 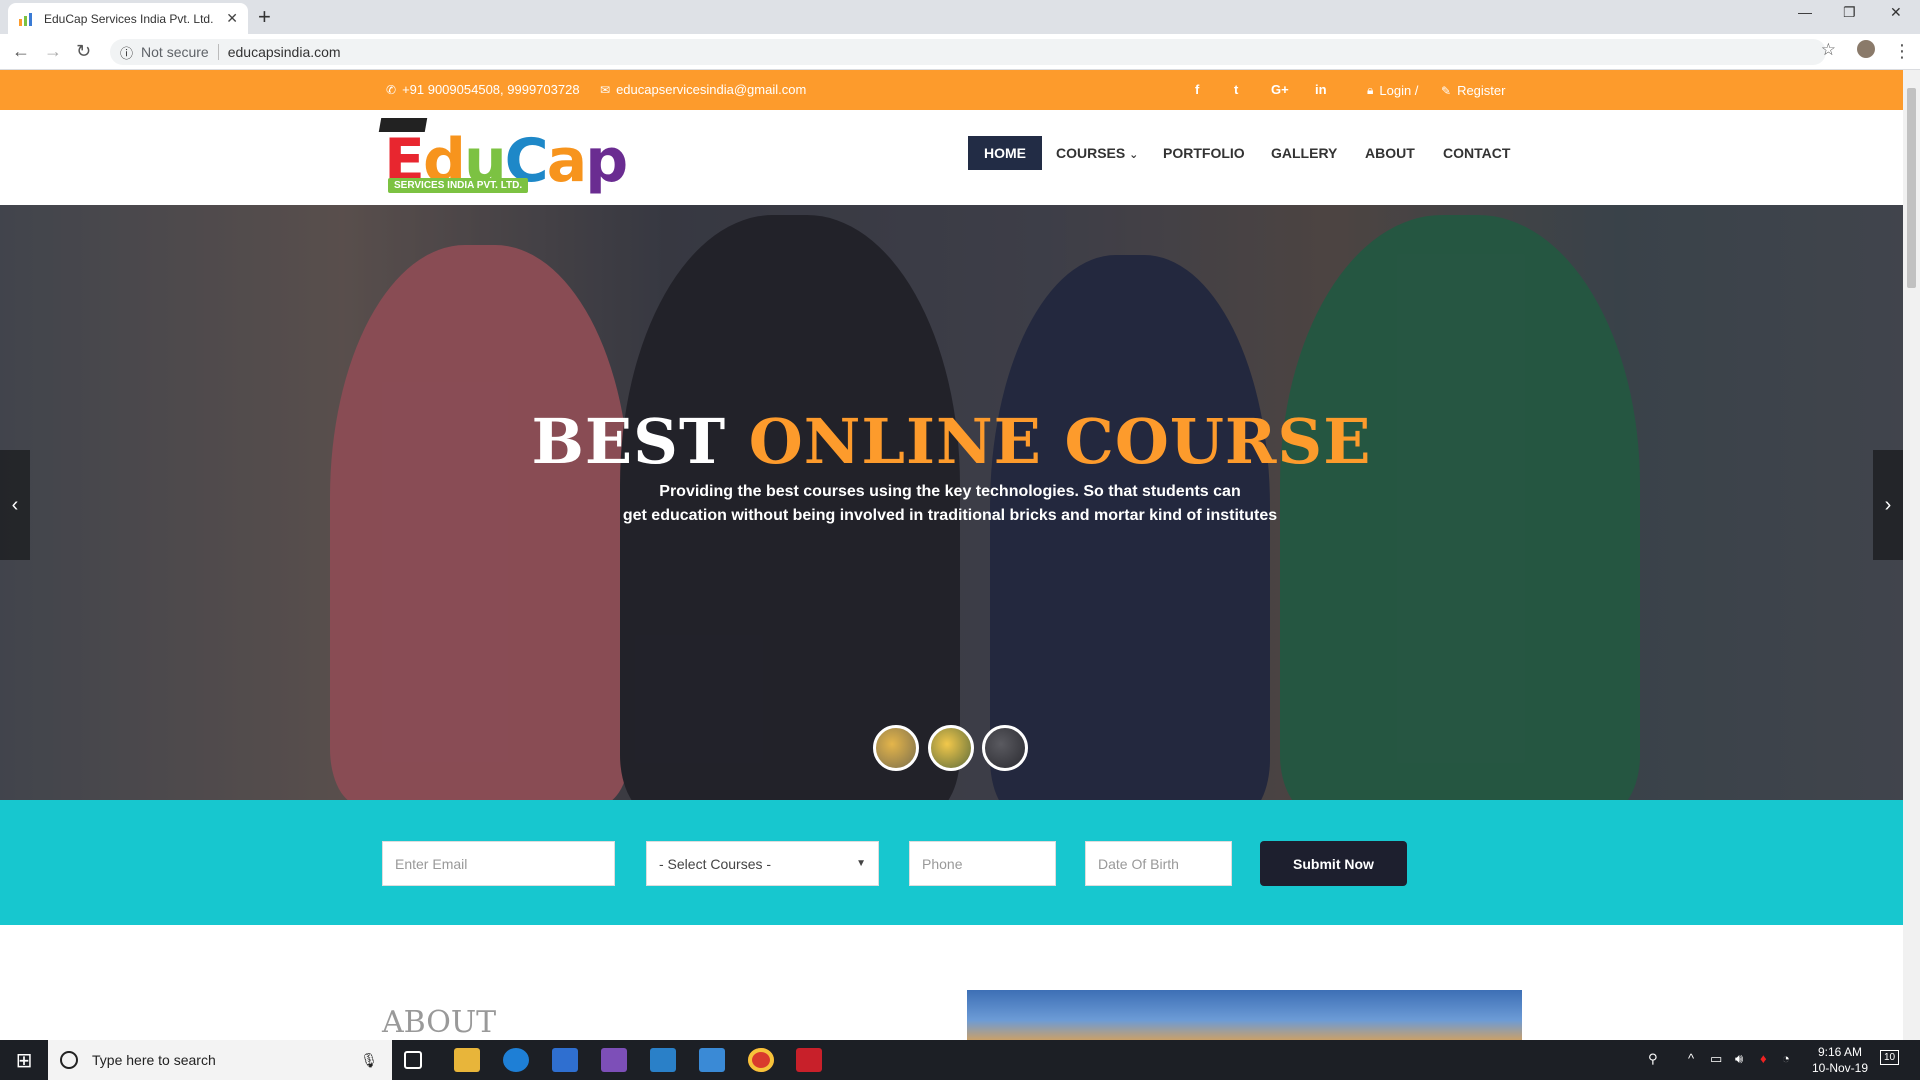 I want to click on taskbar-search: Type here to search 🎙︎, so click(x=220, y=1060).